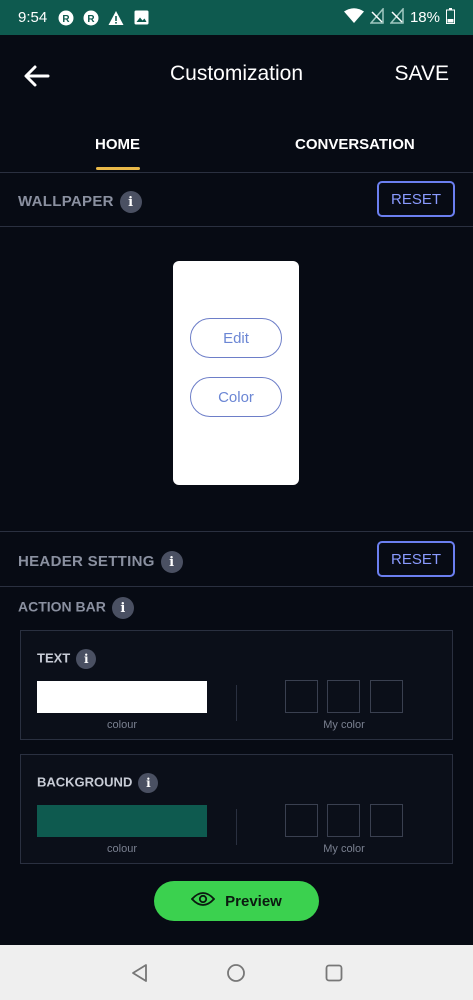 The height and width of the screenshot is (1000, 473). I want to click on save-button: SAVE, so click(422, 74).